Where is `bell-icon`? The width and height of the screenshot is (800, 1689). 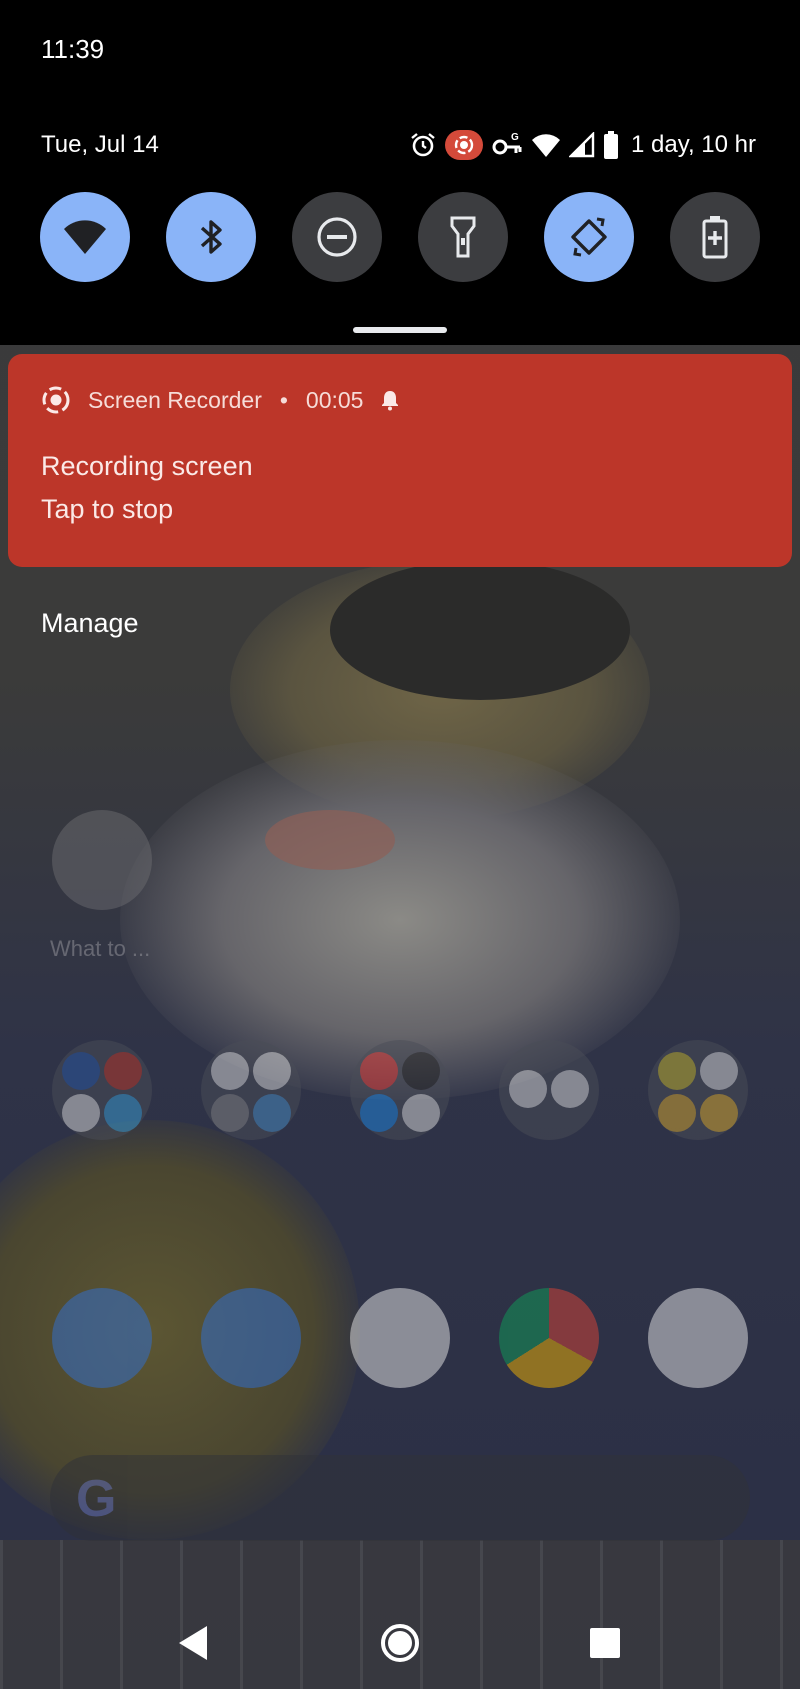
bell-icon is located at coordinates (390, 401).